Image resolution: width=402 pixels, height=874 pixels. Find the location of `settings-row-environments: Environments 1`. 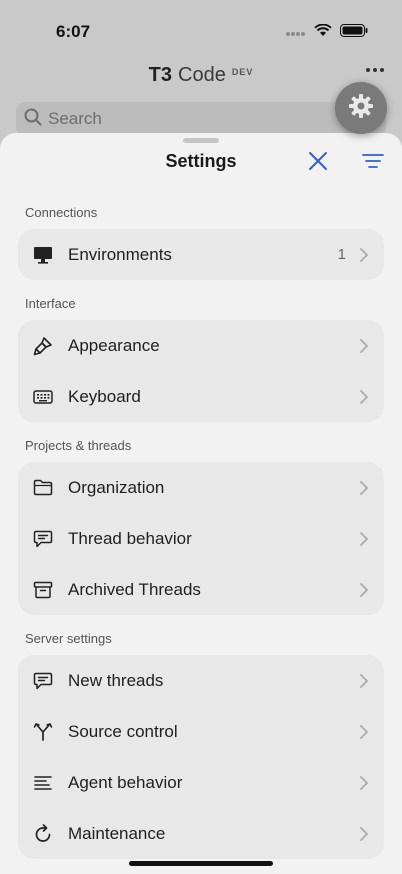

settings-row-environments: Environments 1 is located at coordinates (201, 254).